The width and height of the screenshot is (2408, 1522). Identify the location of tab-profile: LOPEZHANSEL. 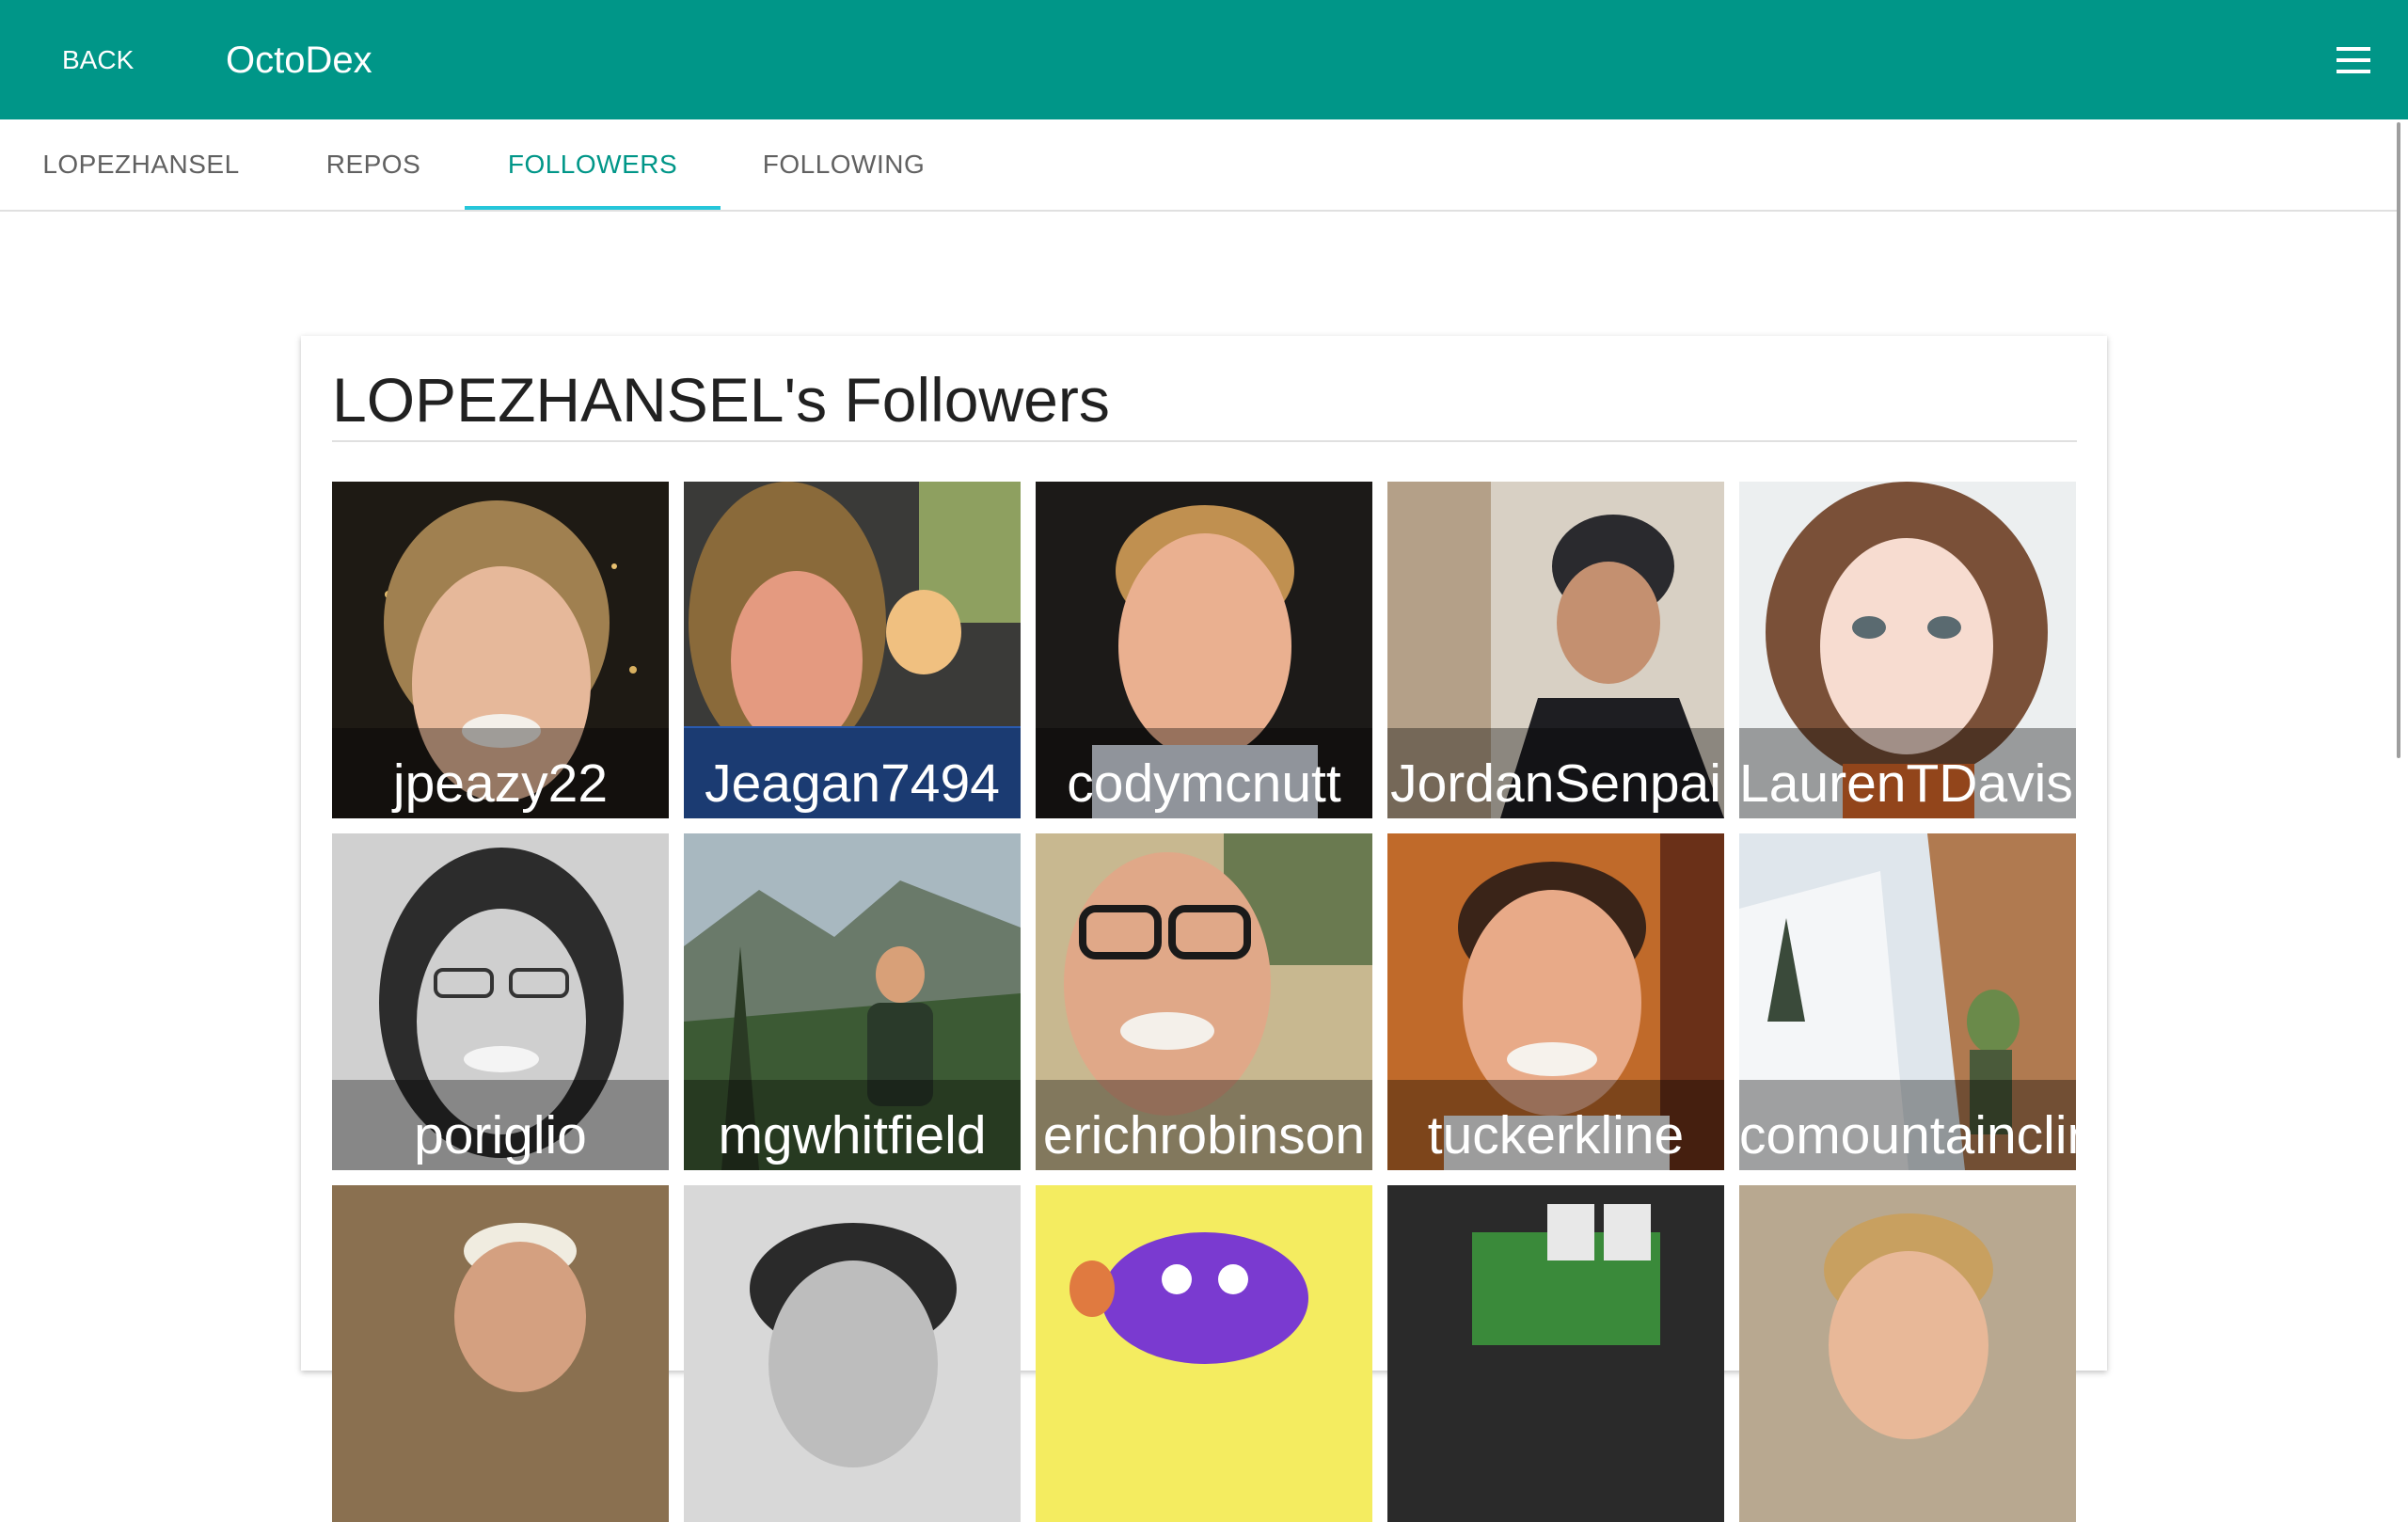
(141, 164).